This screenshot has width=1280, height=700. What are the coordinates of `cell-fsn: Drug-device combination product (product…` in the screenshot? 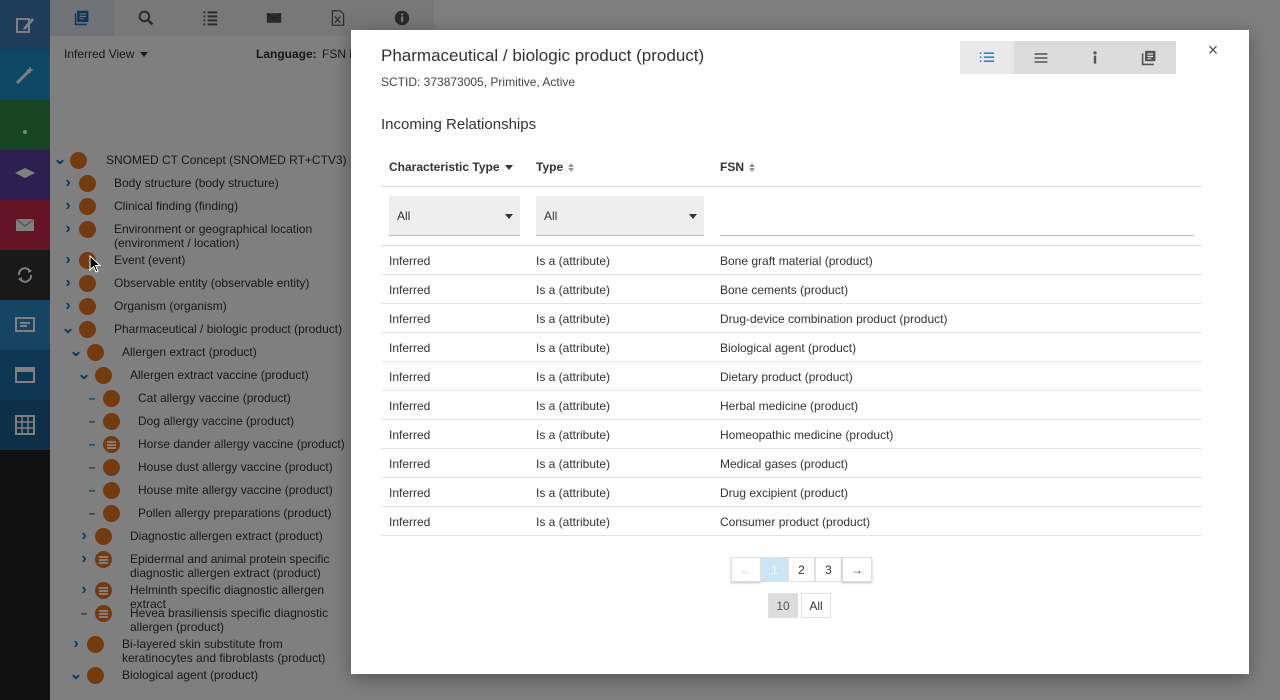 It's located at (833, 319).